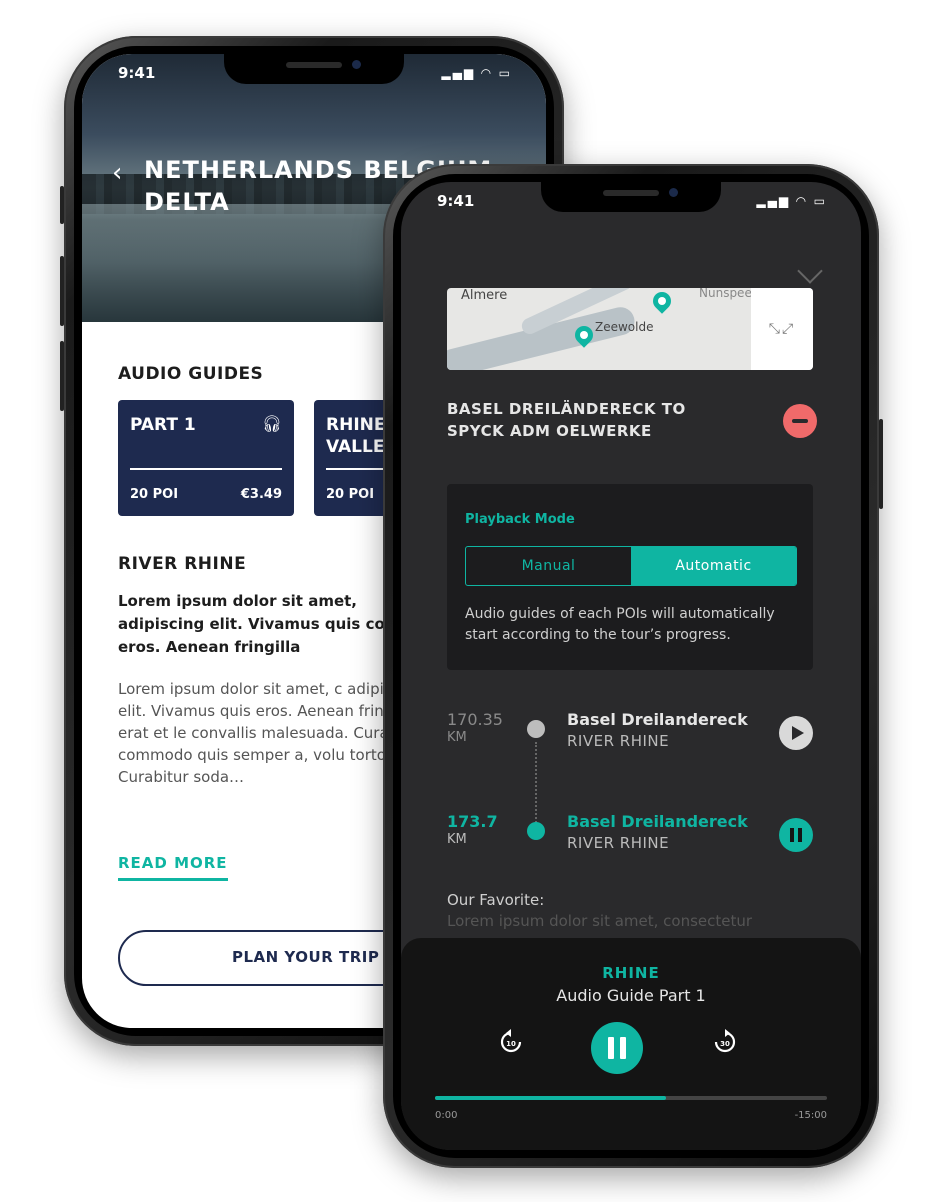 The height and width of the screenshot is (1202, 946). Describe the element at coordinates (810, 1115) in the screenshot. I see `time-remaining: -15:00` at that location.